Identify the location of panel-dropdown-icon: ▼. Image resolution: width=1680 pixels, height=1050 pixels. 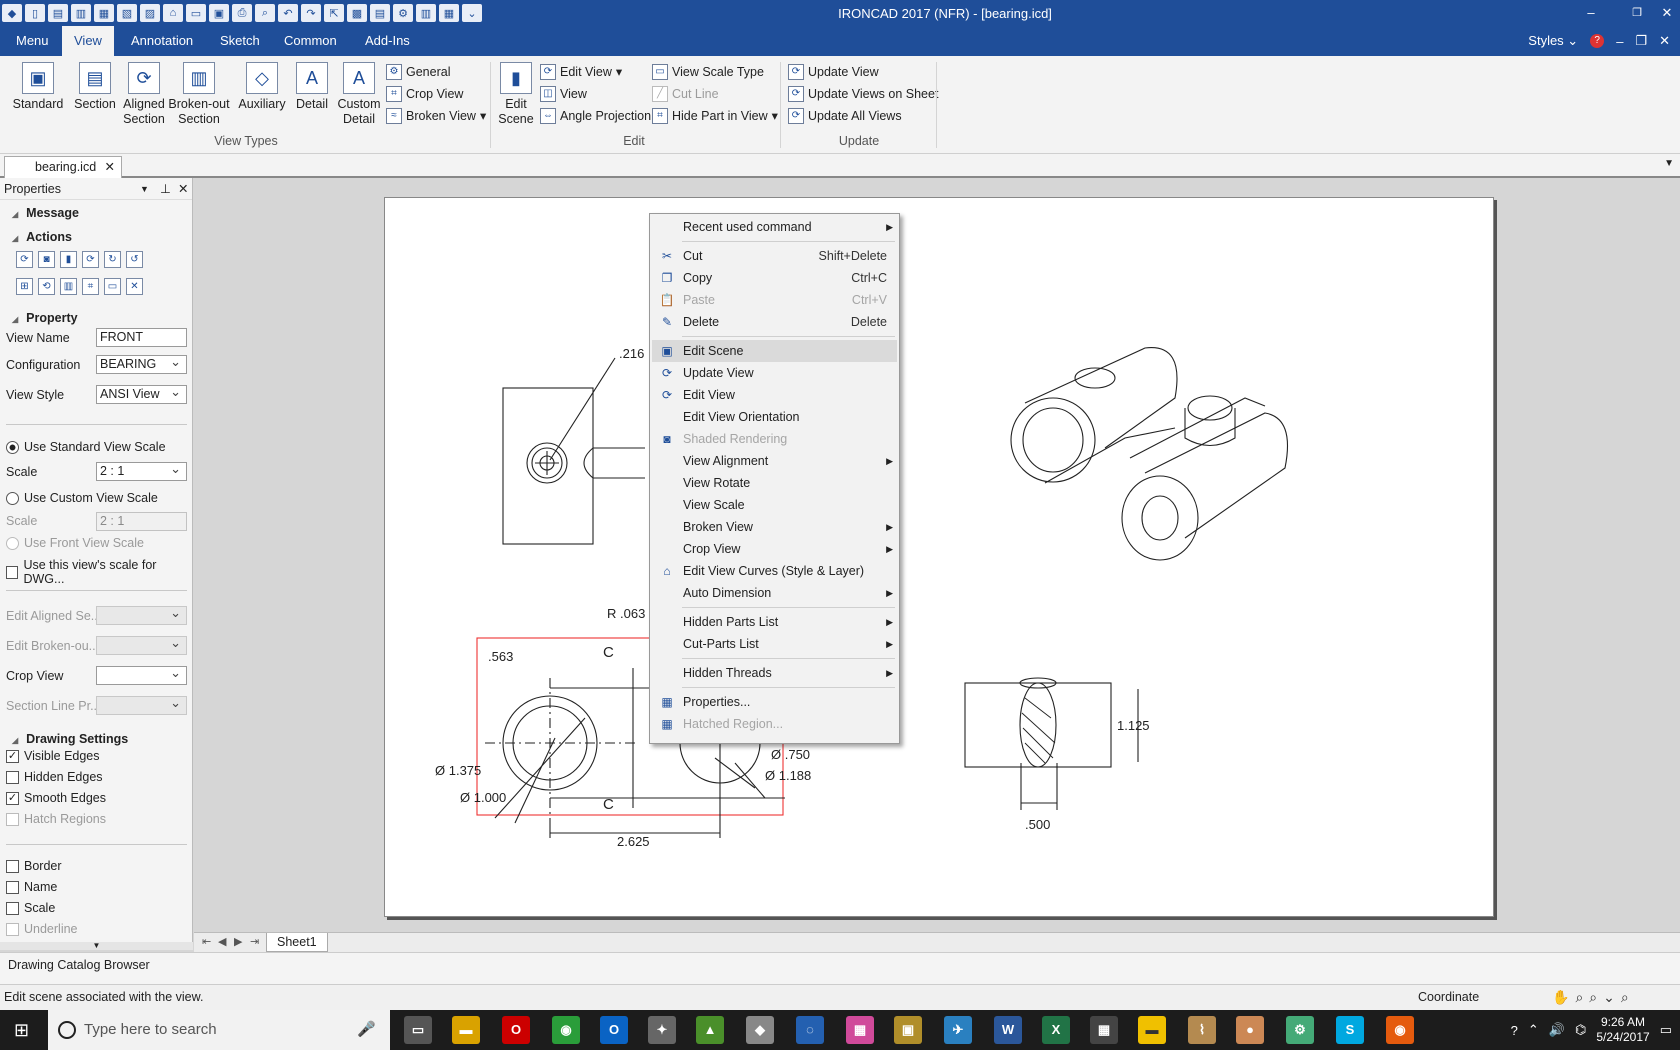
(144, 189).